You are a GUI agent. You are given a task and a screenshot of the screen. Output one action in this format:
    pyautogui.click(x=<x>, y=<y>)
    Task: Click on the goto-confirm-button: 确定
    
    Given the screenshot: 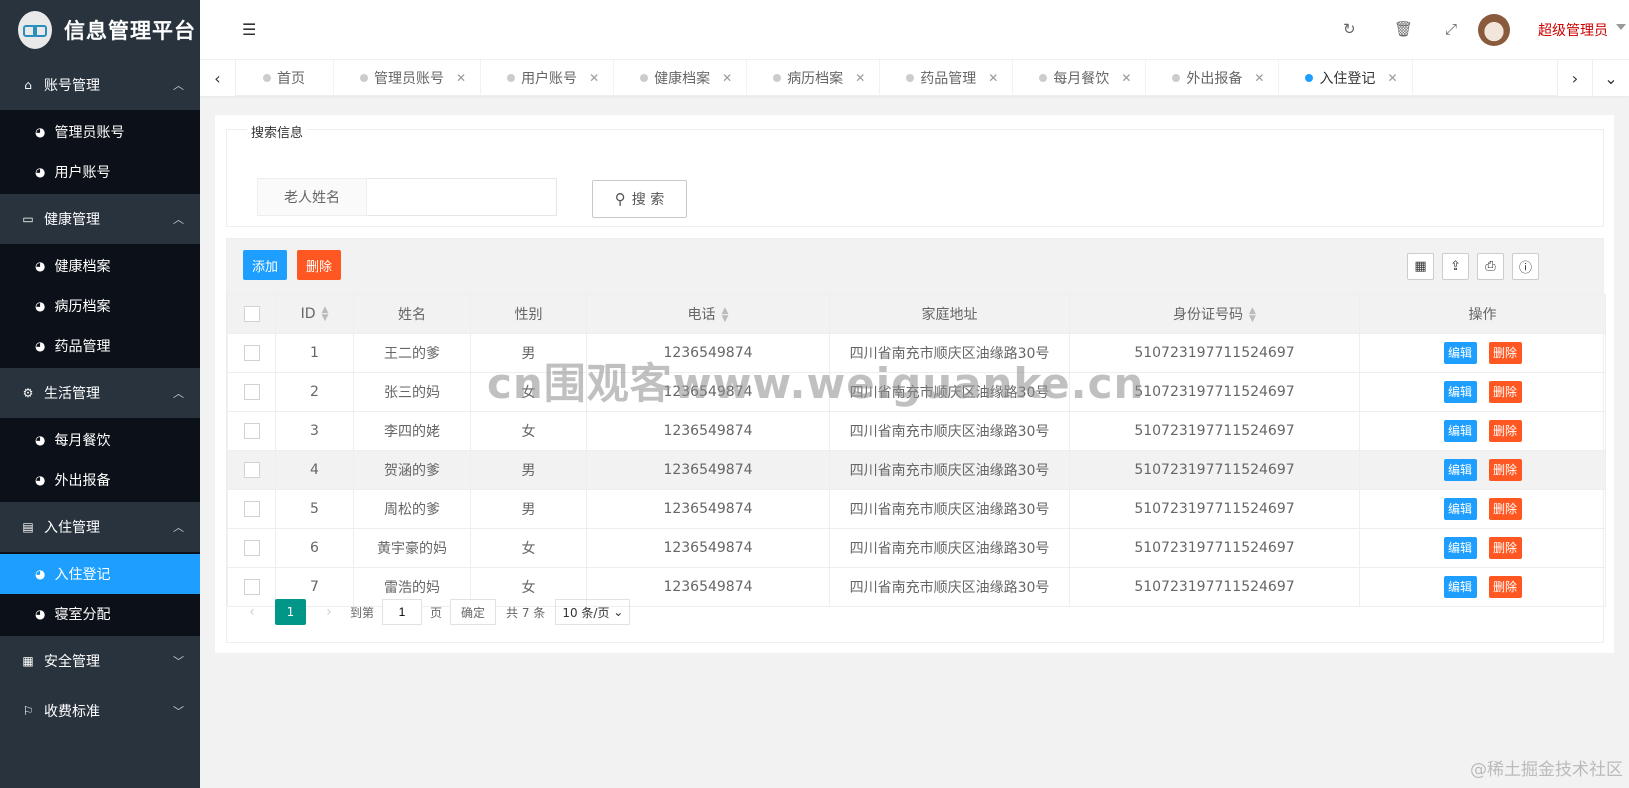 What is the action you would take?
    pyautogui.click(x=473, y=612)
    